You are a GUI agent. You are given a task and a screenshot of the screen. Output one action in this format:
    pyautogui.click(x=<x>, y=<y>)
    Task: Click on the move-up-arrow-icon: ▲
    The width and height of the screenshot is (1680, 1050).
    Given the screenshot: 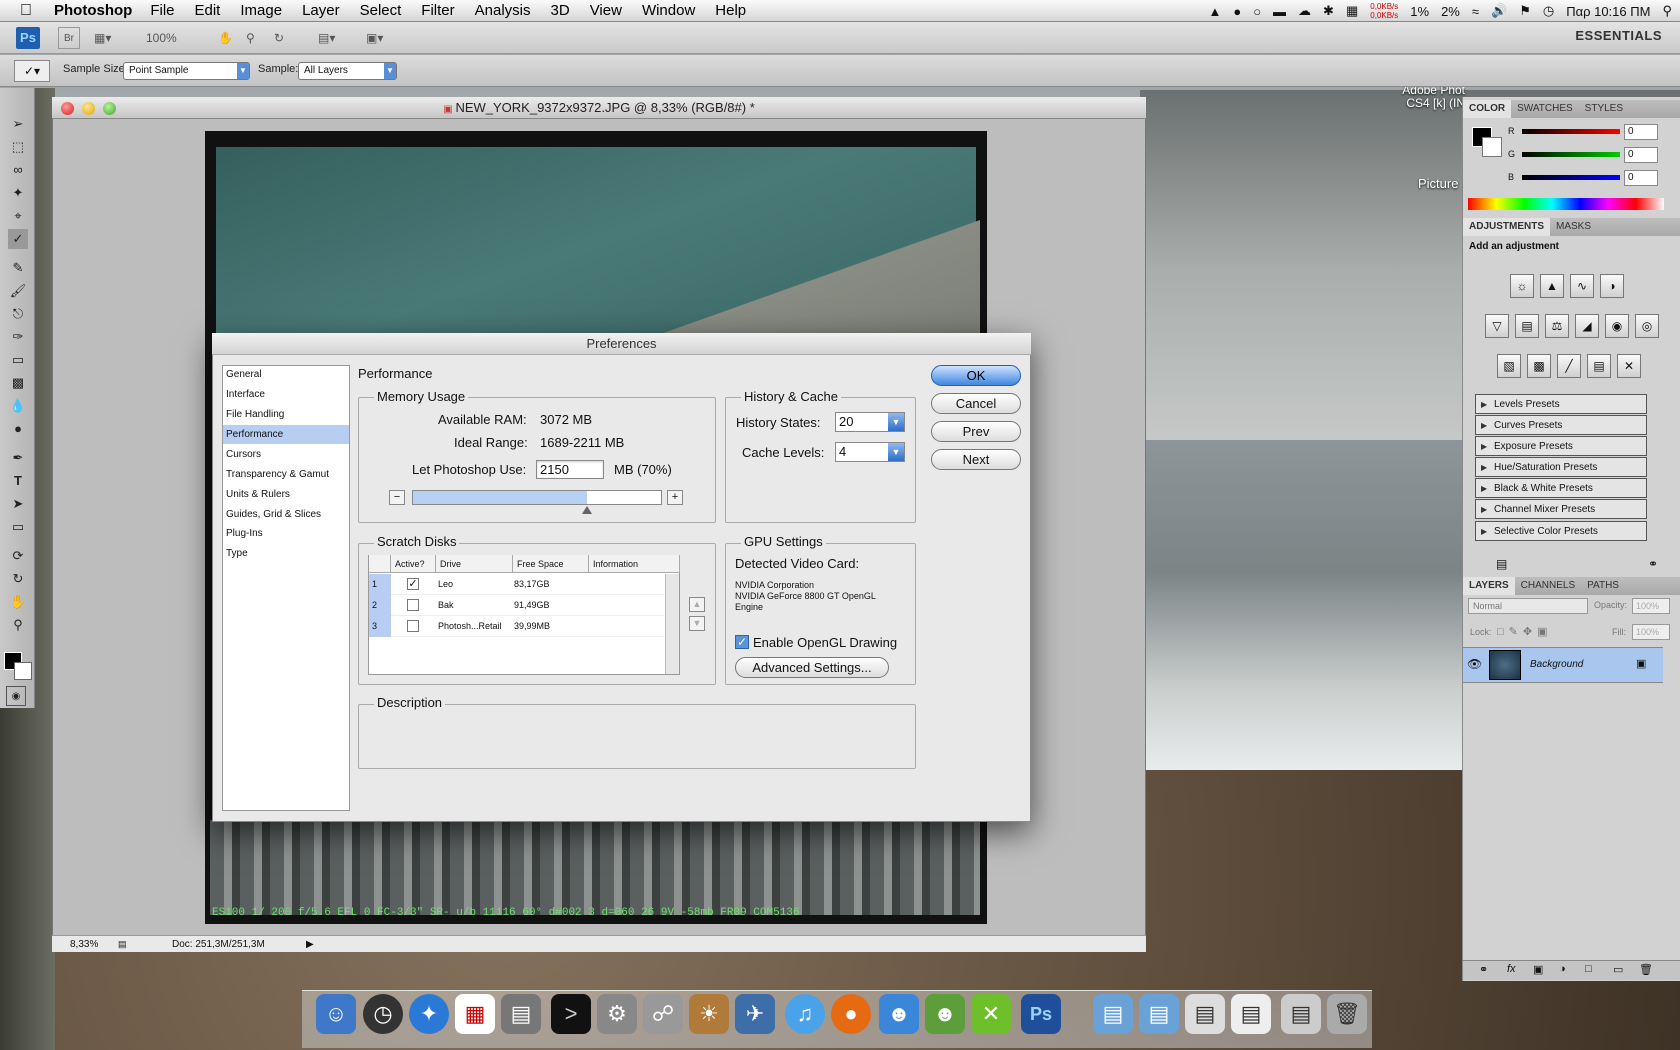 What is the action you would take?
    pyautogui.click(x=697, y=604)
    